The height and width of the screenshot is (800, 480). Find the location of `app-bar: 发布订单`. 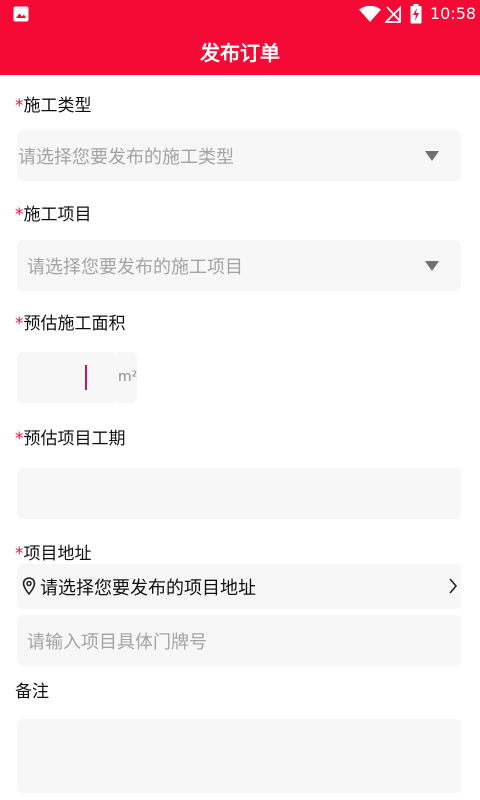

app-bar: 发布订单 is located at coordinates (240, 51).